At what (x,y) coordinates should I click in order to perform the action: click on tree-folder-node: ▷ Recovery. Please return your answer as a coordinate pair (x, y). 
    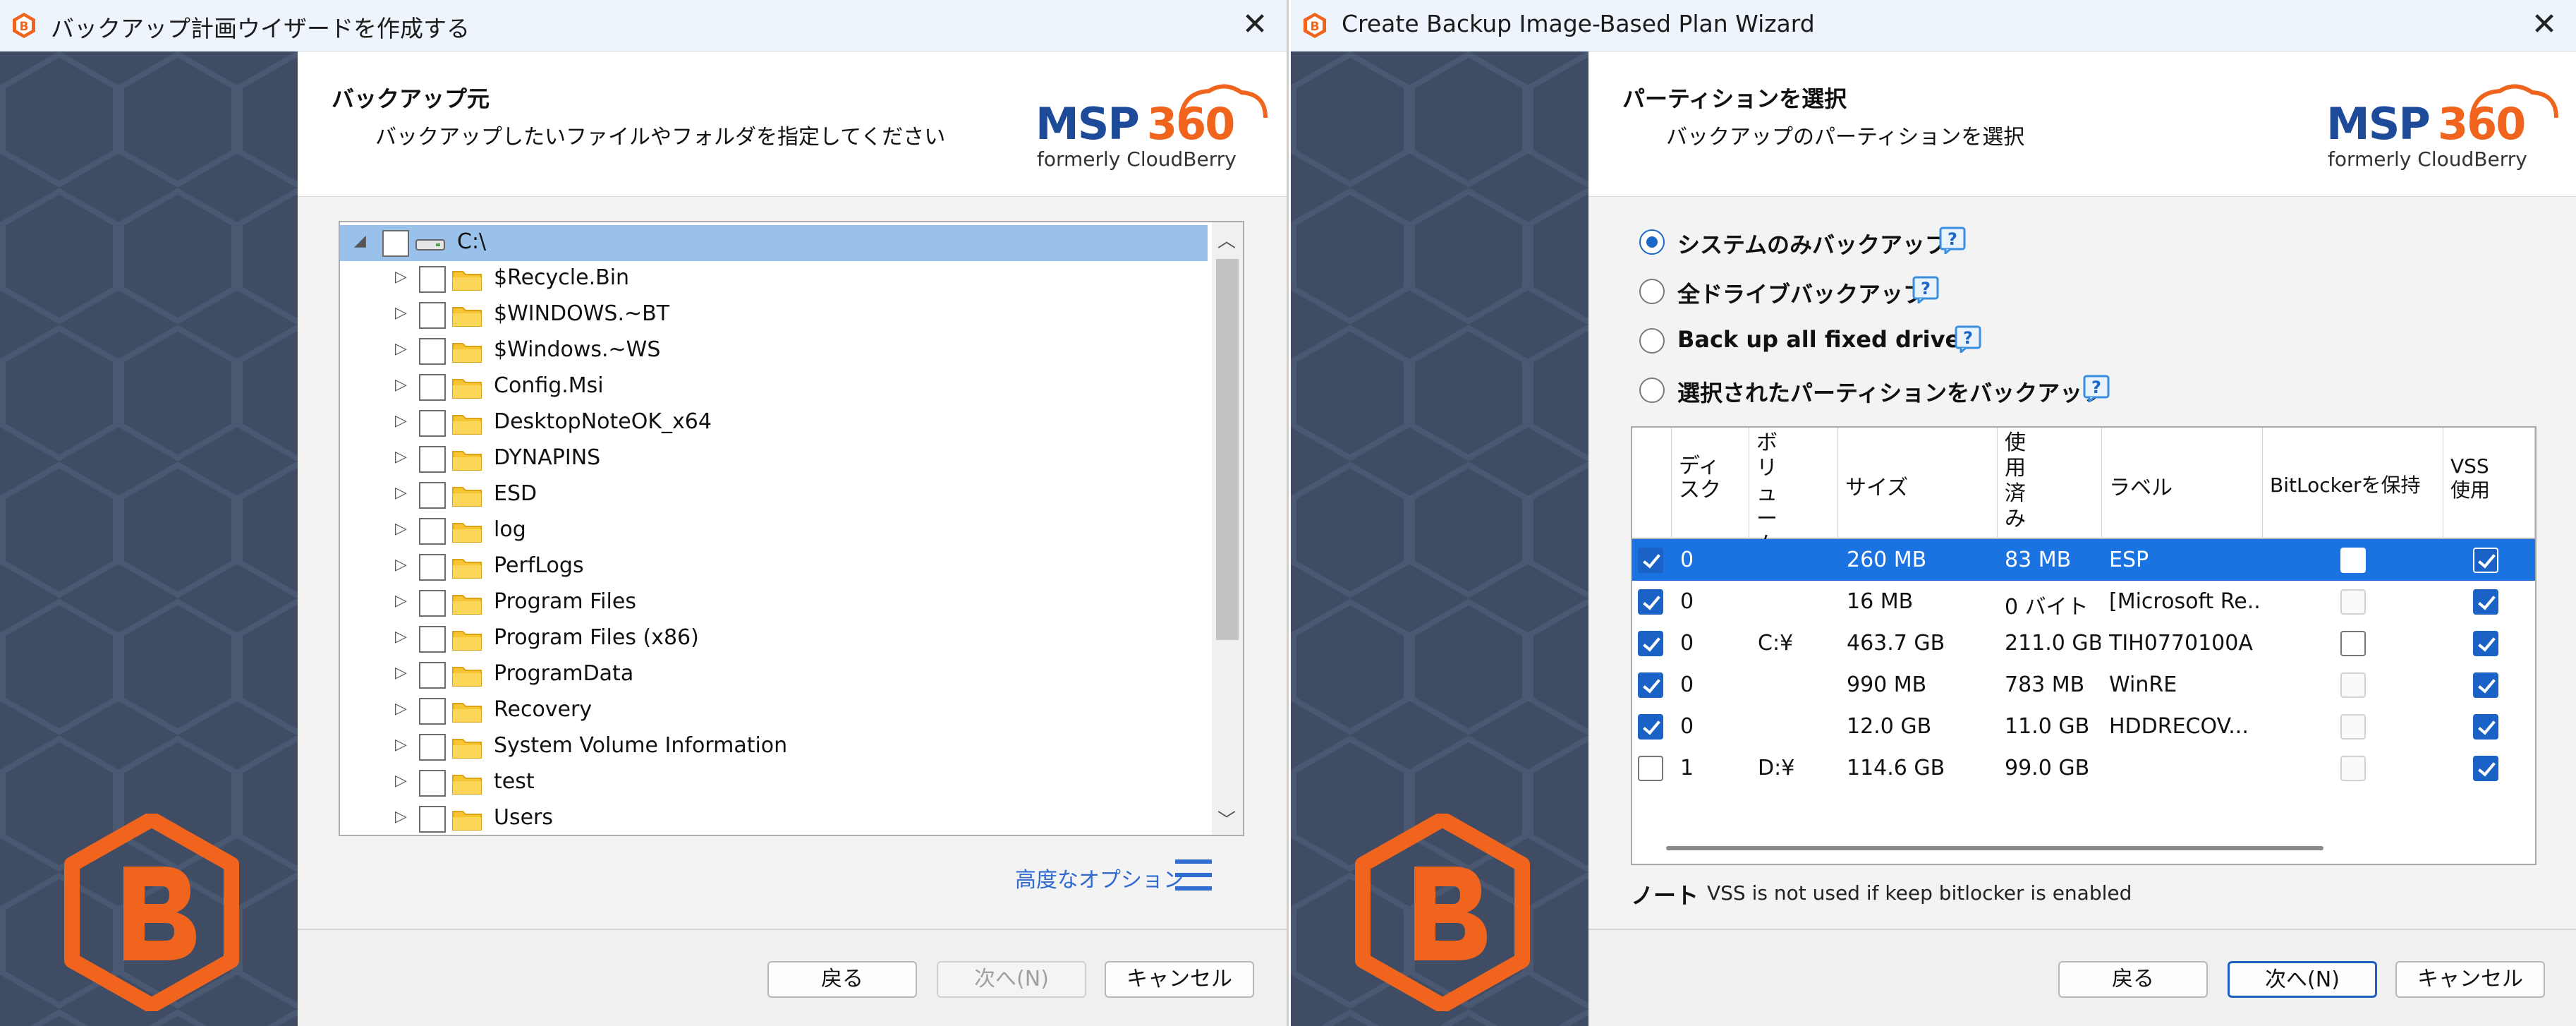
    Looking at the image, I should click on (774, 711).